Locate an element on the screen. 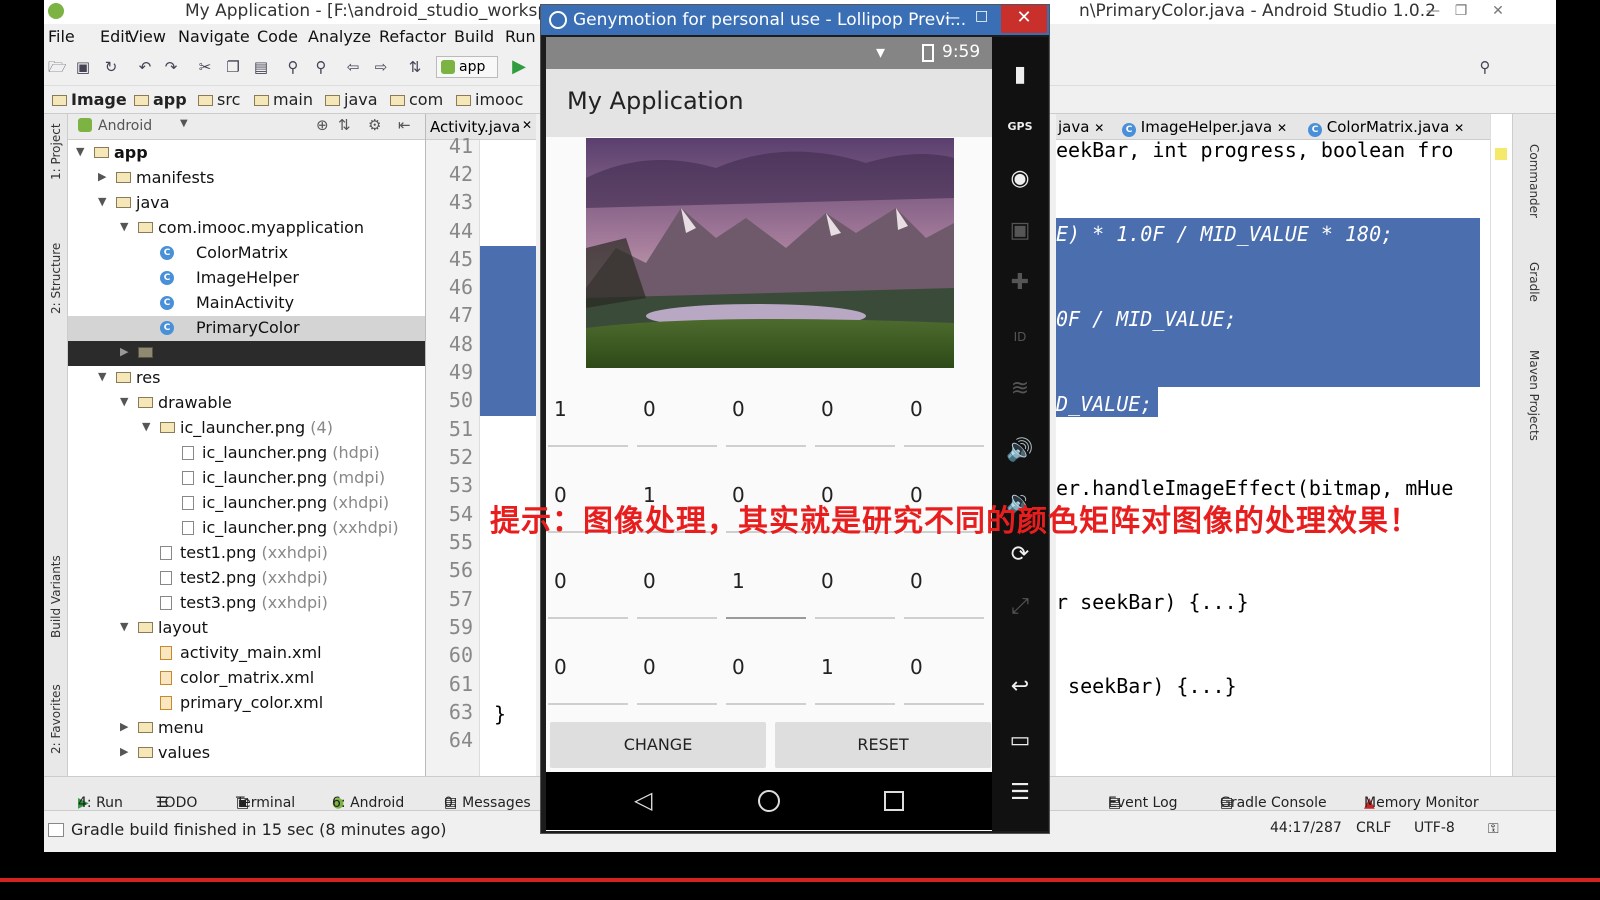 This screenshot has width=1600, height=900. tool-tab-gradle: Gradle is located at coordinates (1534, 282).